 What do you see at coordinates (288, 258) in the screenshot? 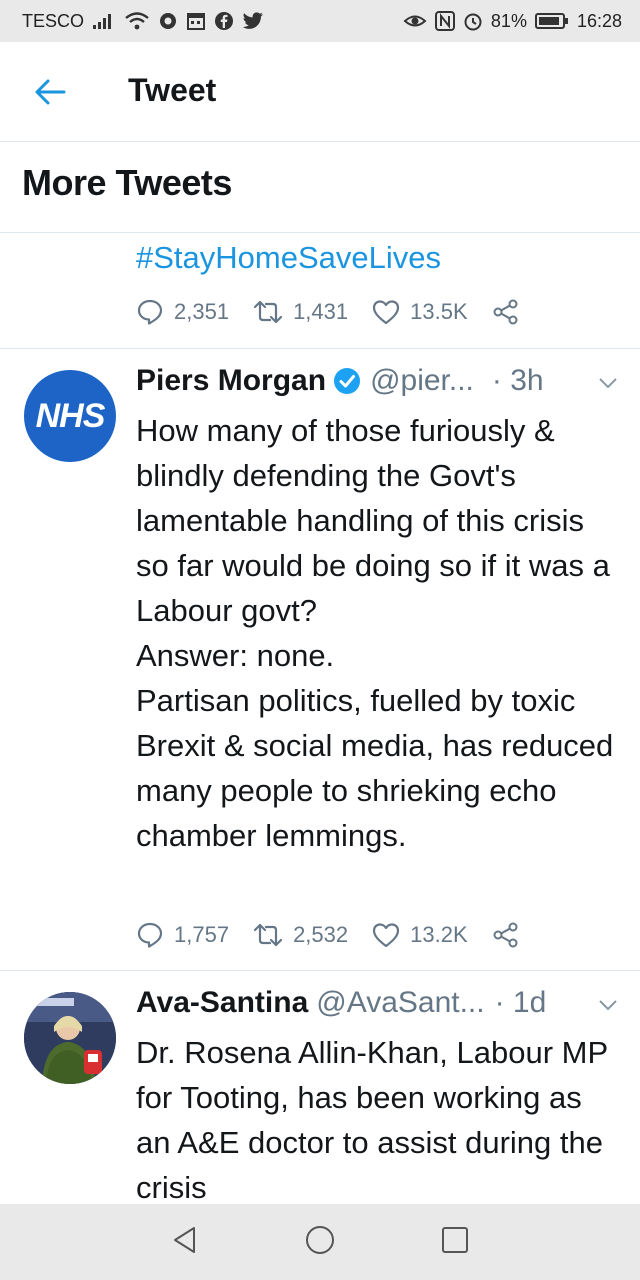
I see `hashtag-link: #StayHomeSaveLives` at bounding box center [288, 258].